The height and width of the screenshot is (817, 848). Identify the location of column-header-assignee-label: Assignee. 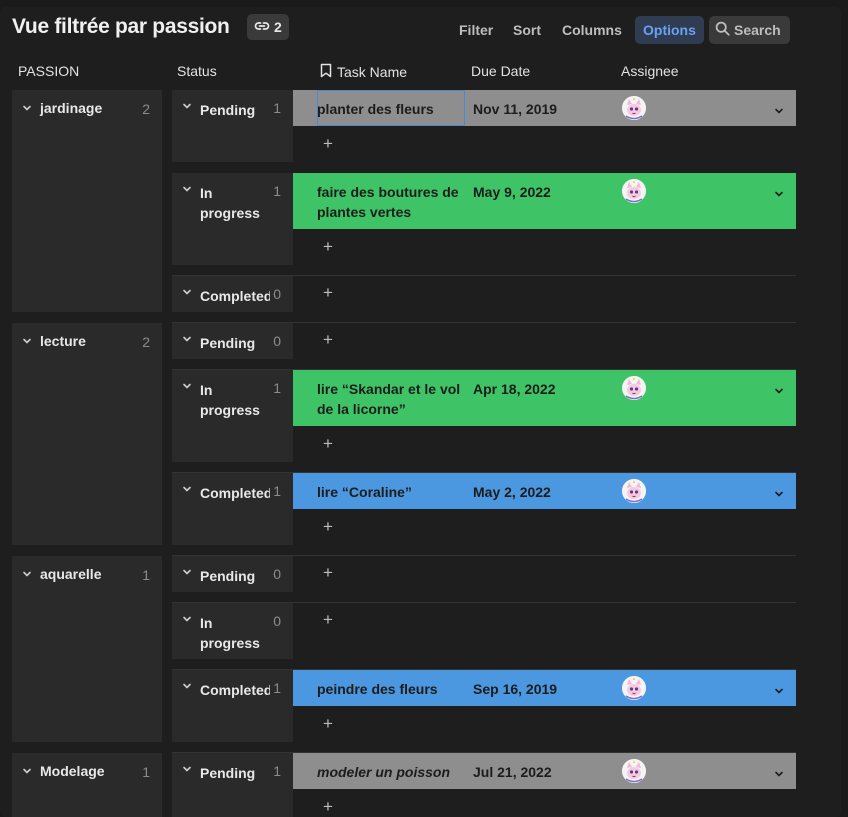
(650, 71).